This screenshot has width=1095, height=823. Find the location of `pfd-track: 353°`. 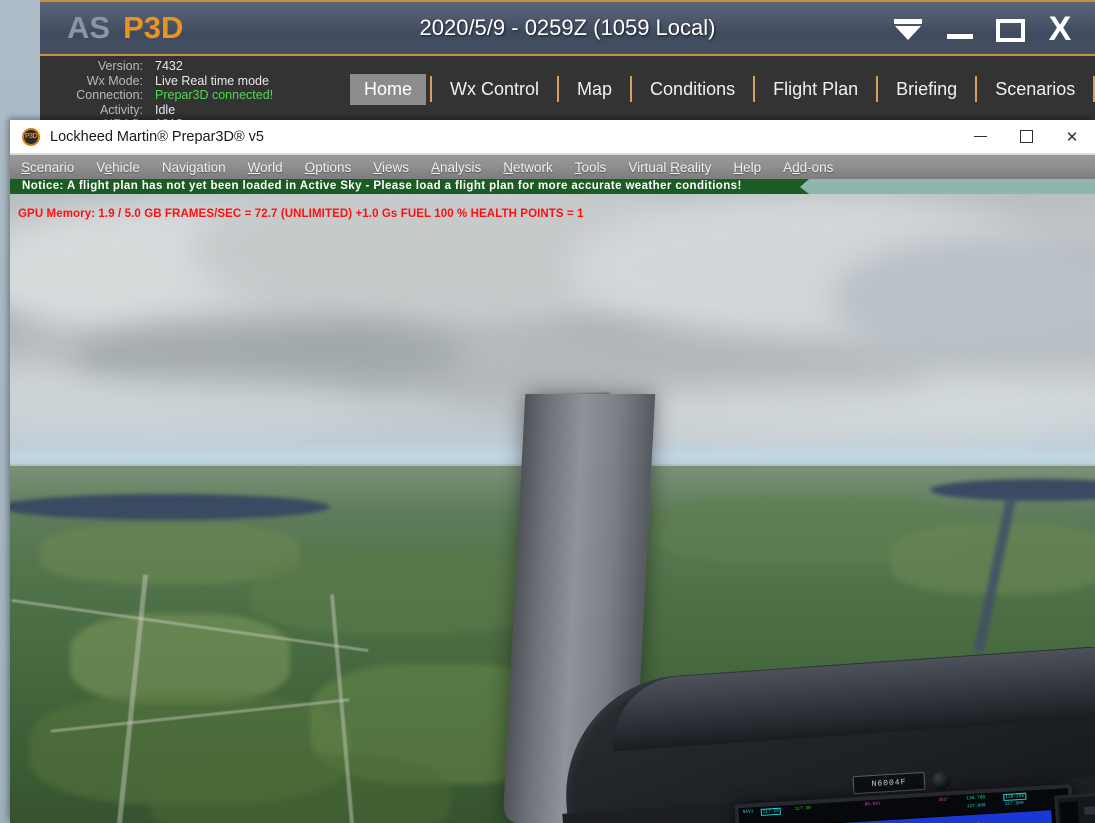

pfd-track: 353° is located at coordinates (944, 800).